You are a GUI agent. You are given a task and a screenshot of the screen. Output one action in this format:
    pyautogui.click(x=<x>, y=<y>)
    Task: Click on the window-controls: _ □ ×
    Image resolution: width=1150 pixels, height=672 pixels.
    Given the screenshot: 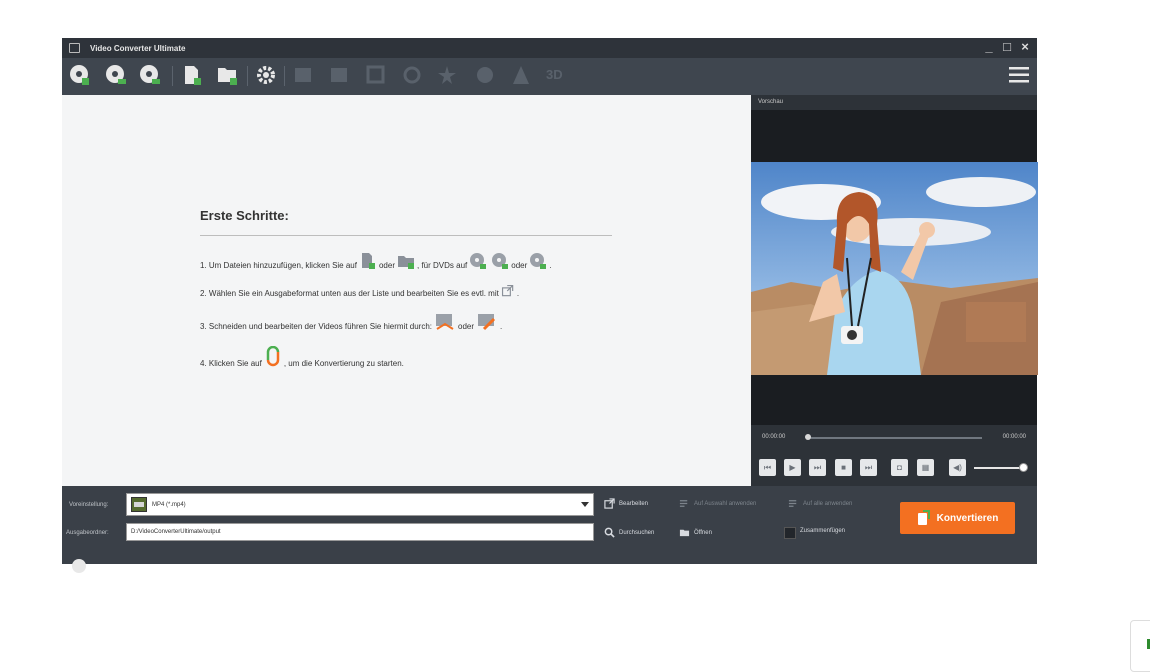 What is the action you would take?
    pyautogui.click(x=1007, y=47)
    